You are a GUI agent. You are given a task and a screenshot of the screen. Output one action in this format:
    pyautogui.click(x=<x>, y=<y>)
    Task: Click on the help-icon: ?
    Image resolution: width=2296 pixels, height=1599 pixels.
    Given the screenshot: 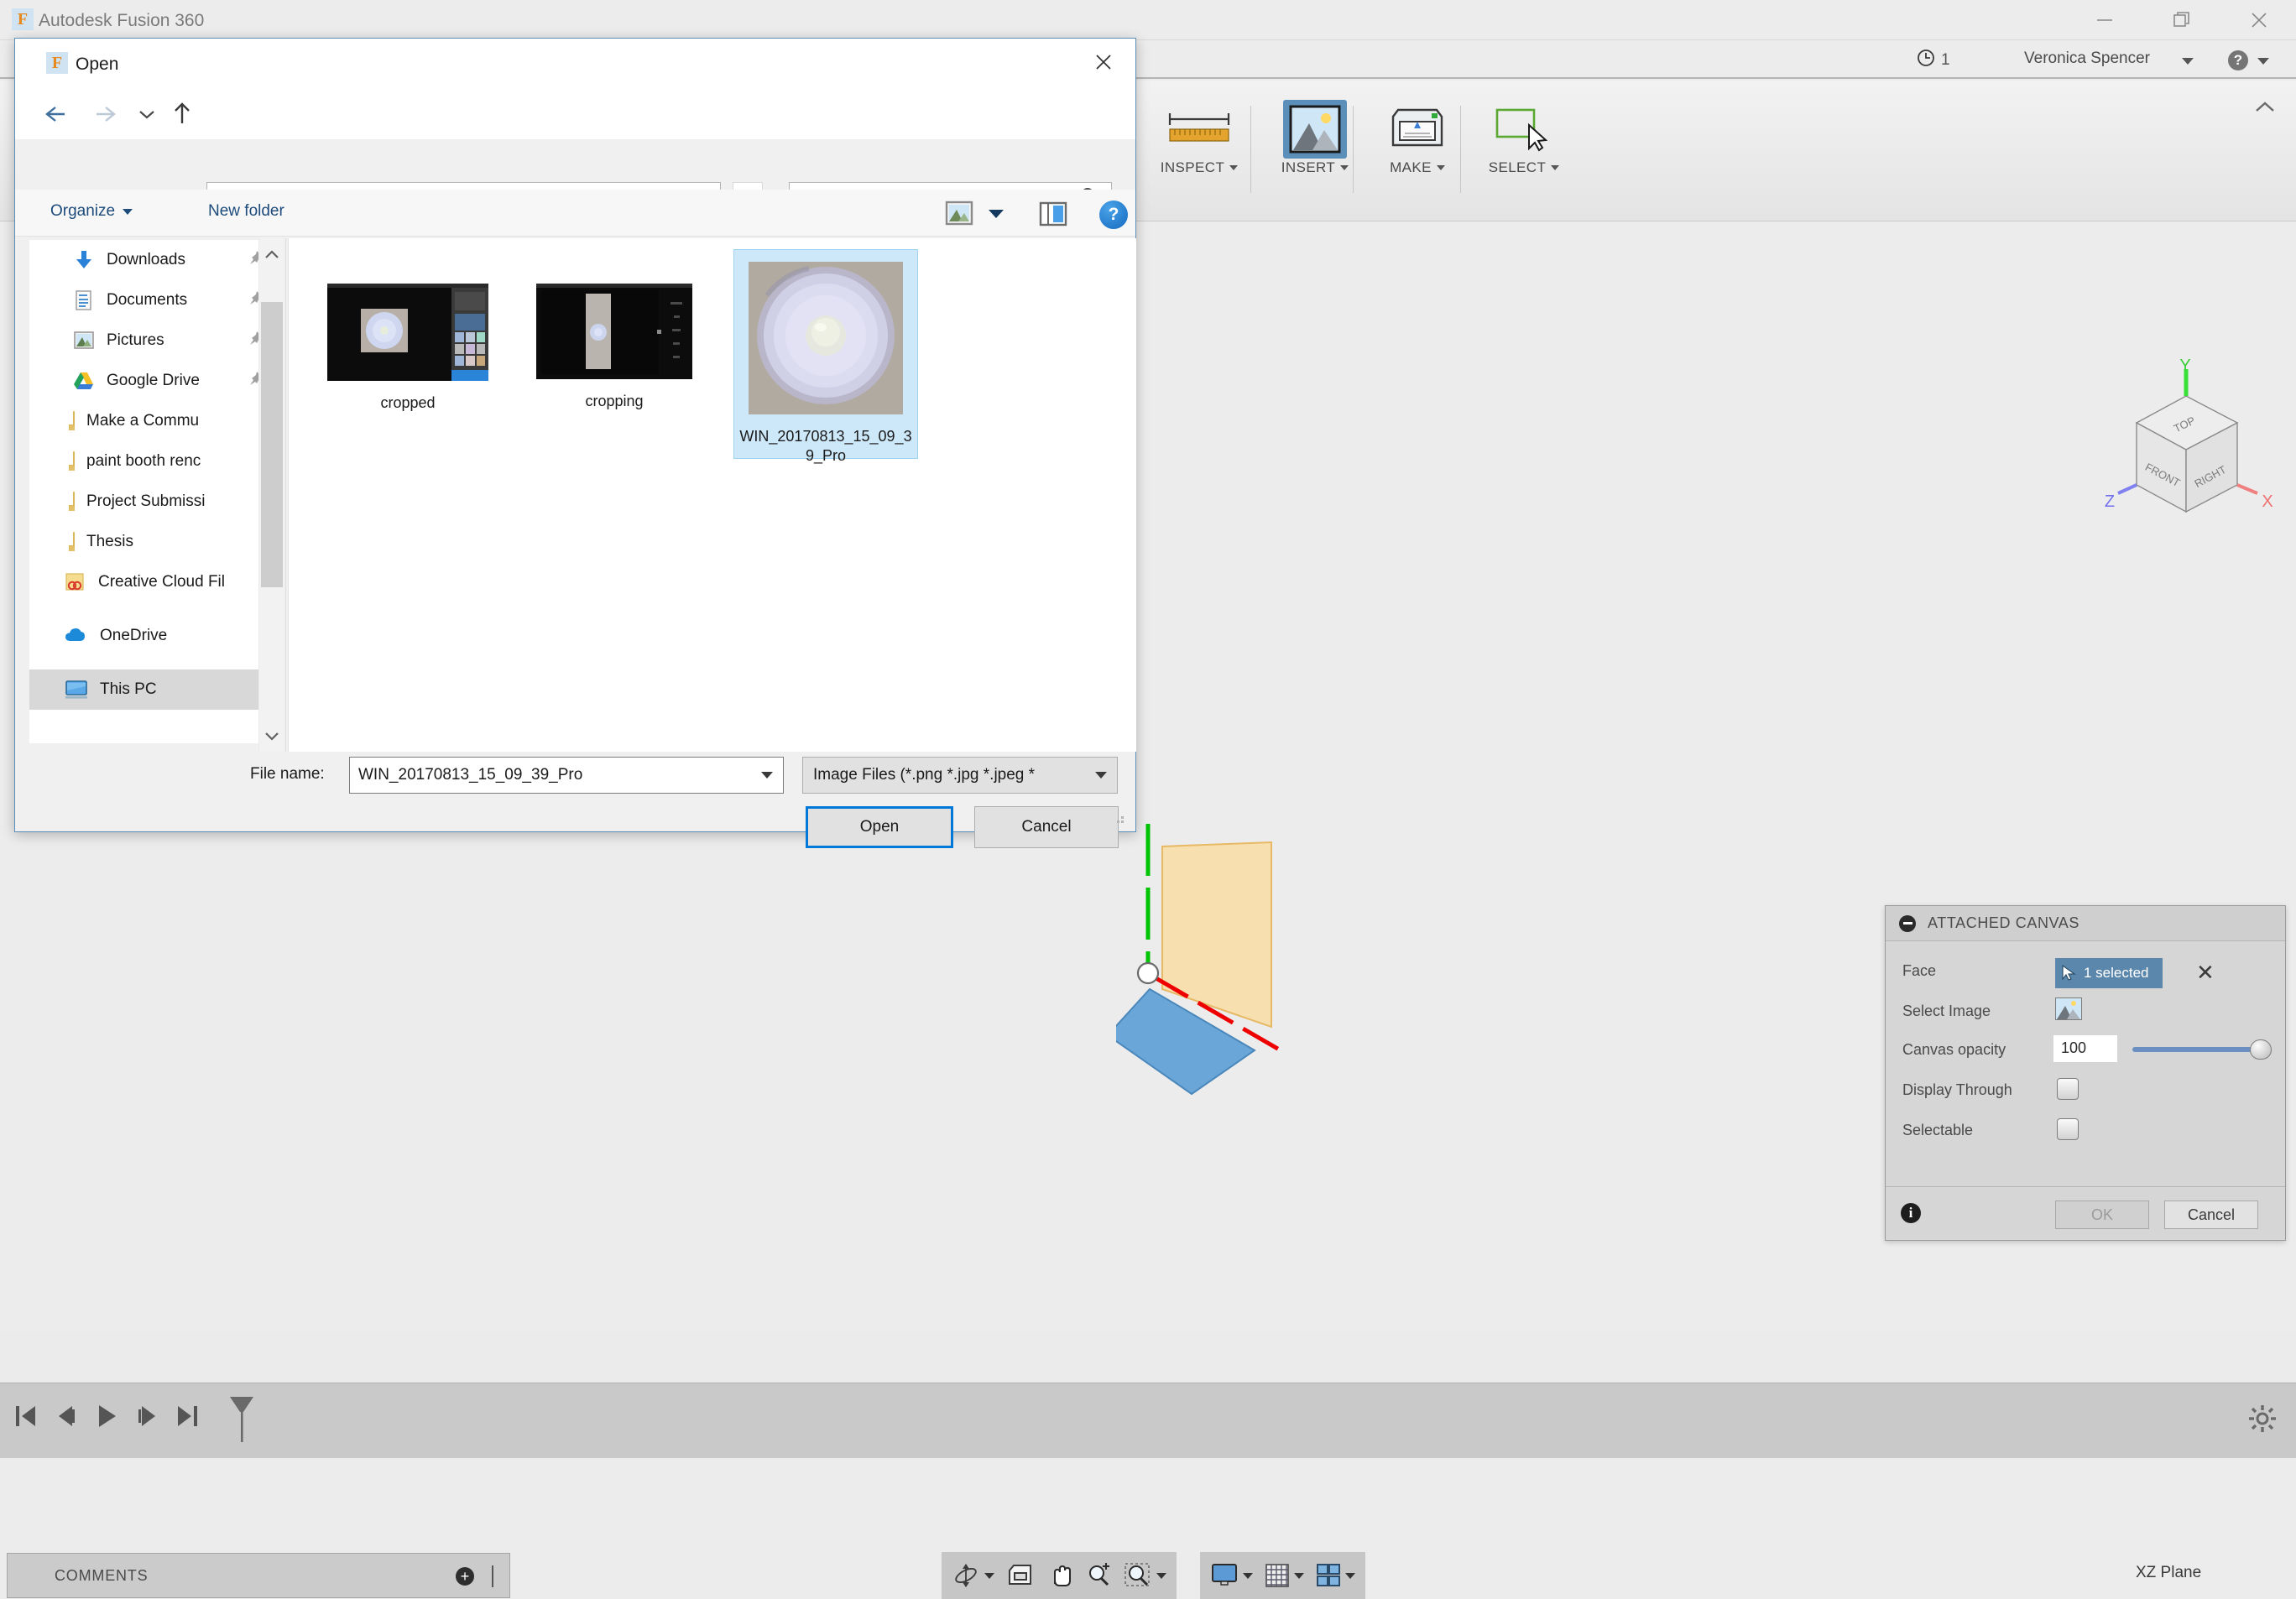 What is the action you would take?
    pyautogui.click(x=2238, y=60)
    